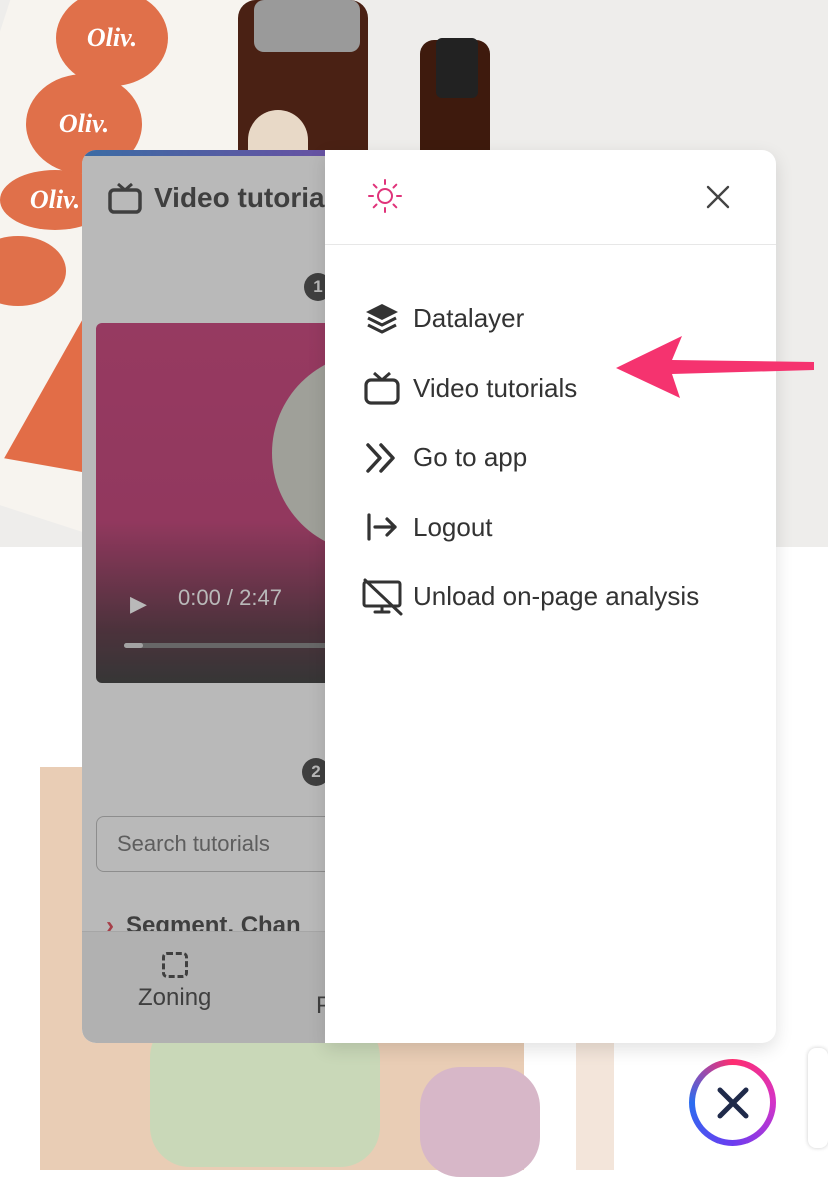  I want to click on menu-item-label: Logout, so click(453, 526).